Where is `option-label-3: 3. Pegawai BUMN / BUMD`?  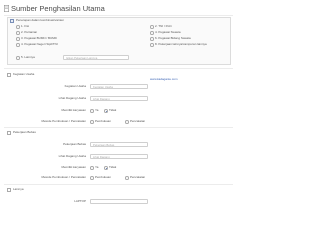
option-label-3: 3. Pegawai BUMN / BUMD is located at coordinates (39, 38).